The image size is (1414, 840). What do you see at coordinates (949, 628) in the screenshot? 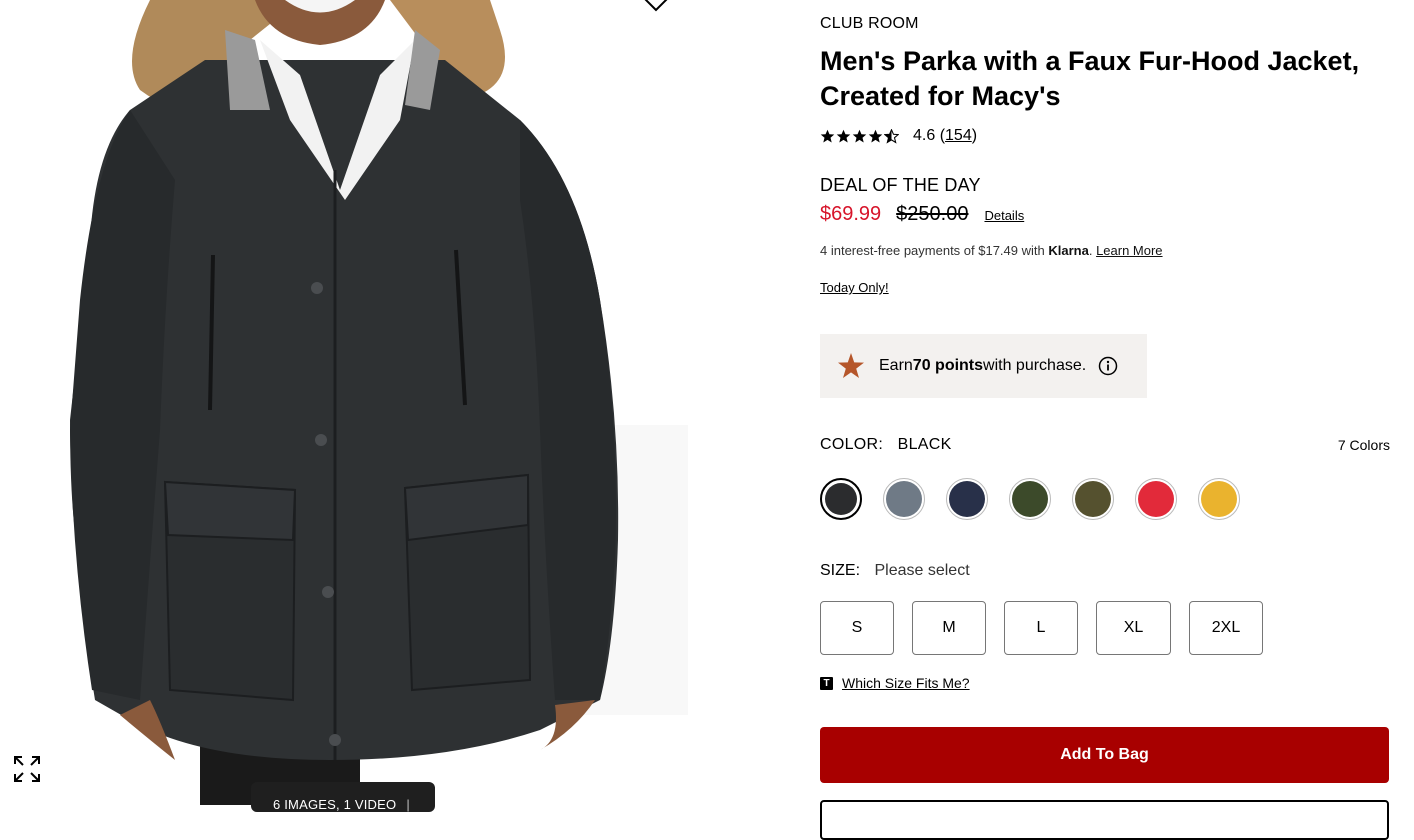
I see `size-button-m: M` at bounding box center [949, 628].